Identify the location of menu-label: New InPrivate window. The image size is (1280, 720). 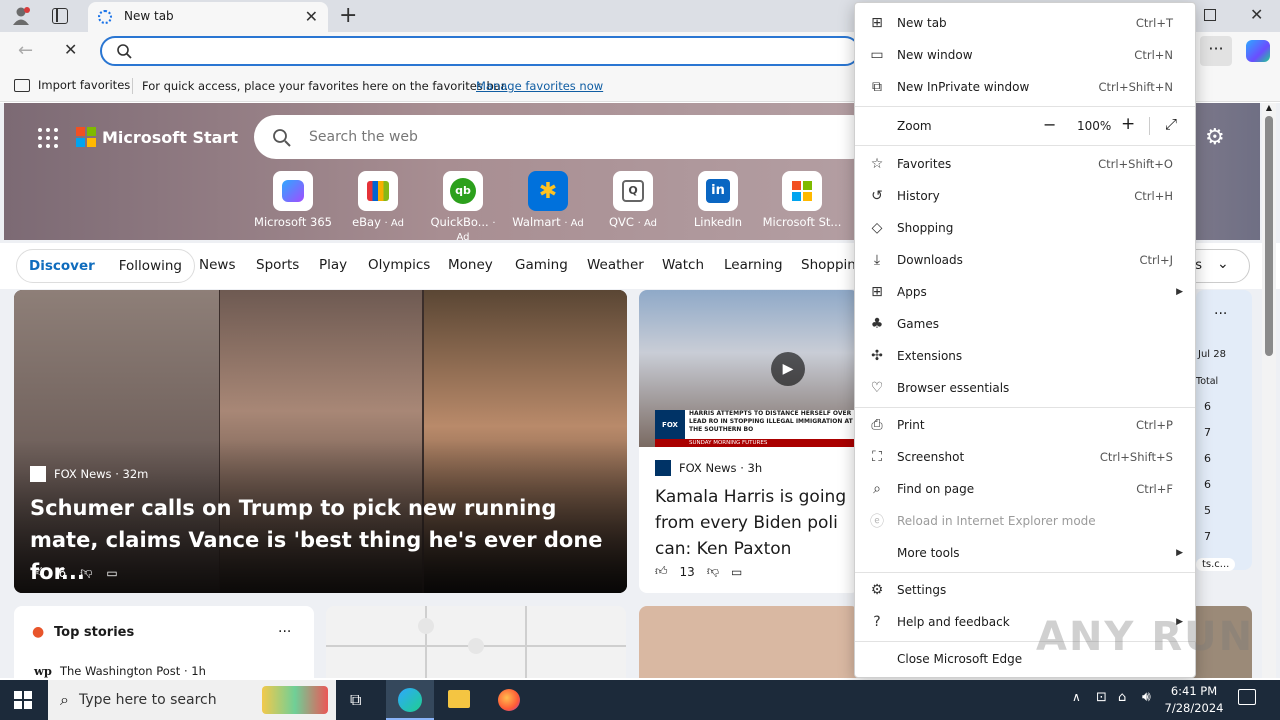
(963, 87).